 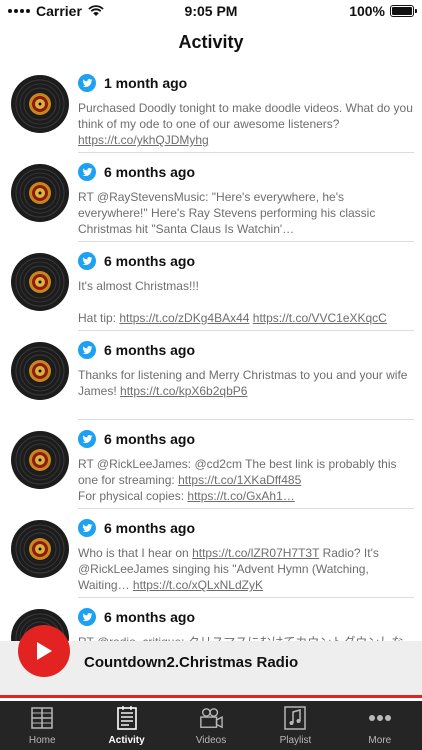 I want to click on carrier-label: Carrier, so click(x=59, y=11).